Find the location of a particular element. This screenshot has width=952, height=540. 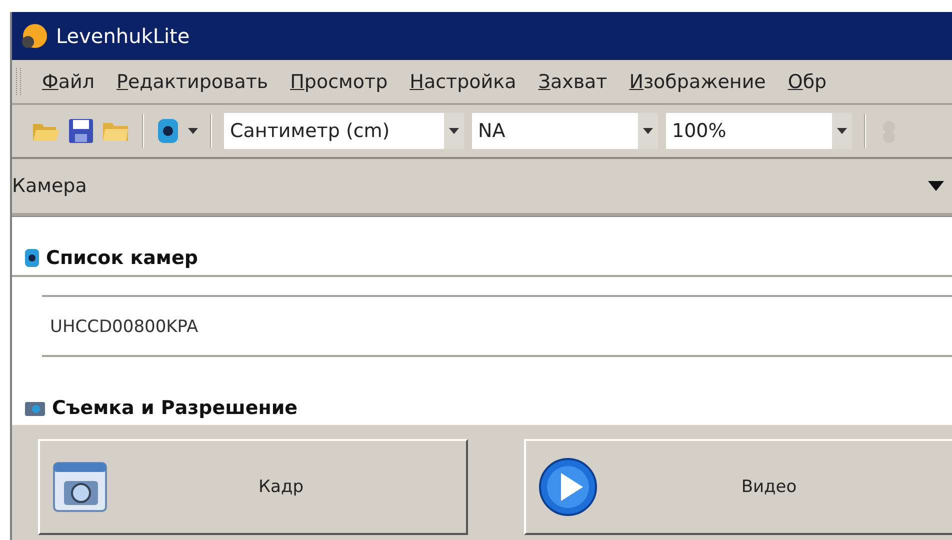

app-logo-icon is located at coordinates (34, 36).